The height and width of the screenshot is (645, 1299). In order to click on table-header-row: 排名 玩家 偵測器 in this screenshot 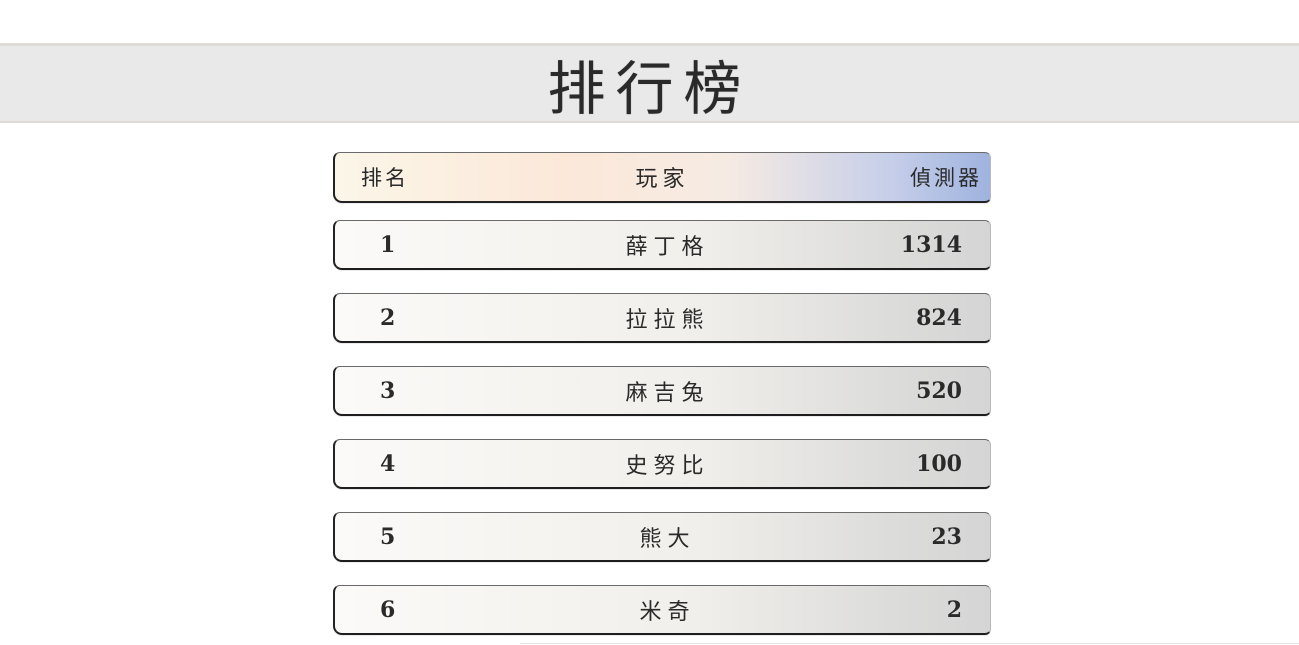, I will do `click(662, 177)`.